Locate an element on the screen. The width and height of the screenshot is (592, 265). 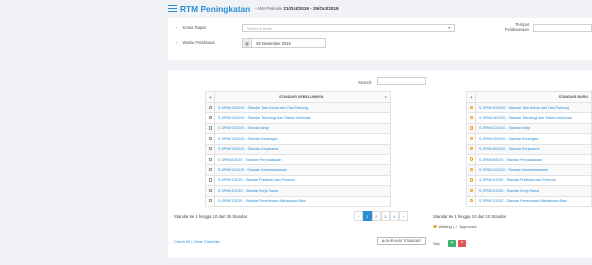
table-info-left: Standar ke 1 hingga 10 dari 35 Standar is located at coordinates (211, 216).